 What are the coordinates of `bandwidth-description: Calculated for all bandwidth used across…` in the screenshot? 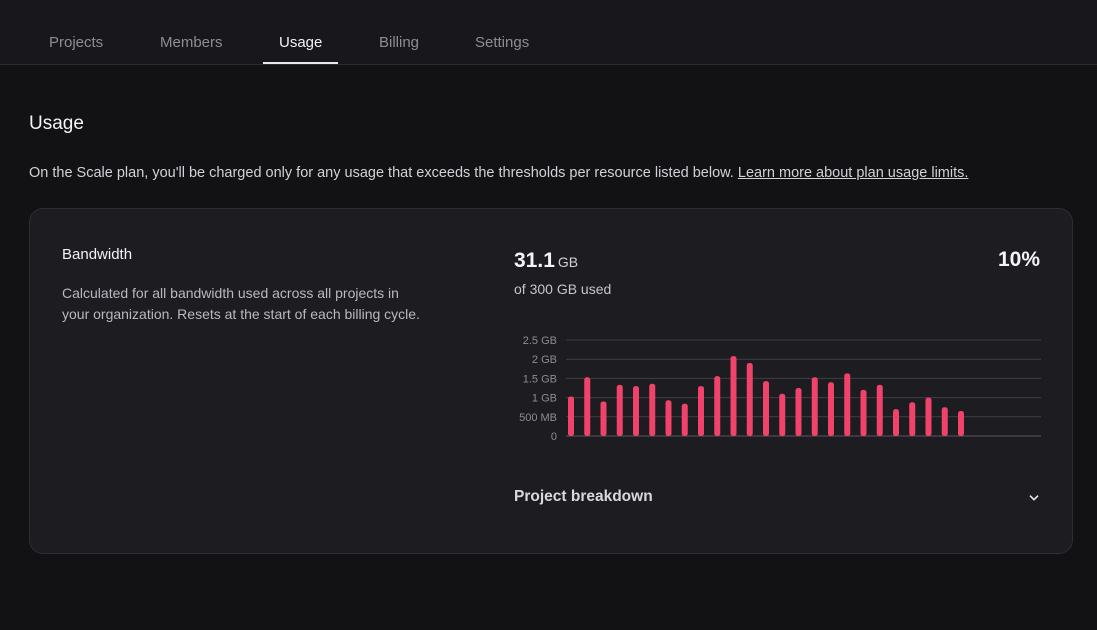 It's located at (241, 303).